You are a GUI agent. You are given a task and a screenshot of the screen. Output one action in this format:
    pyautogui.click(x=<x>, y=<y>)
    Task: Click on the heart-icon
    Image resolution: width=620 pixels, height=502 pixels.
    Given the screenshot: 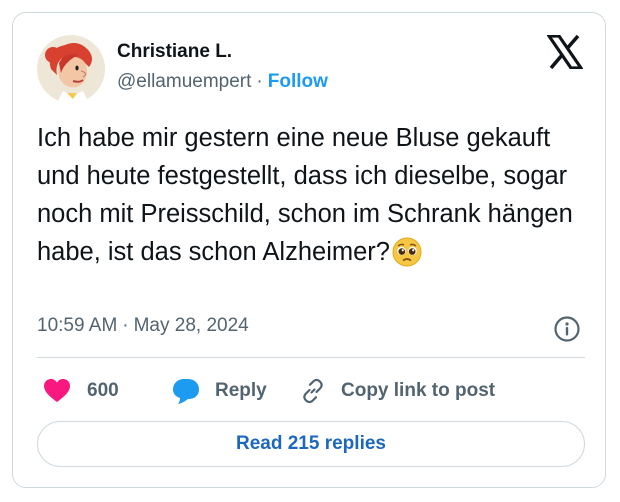 What is the action you would take?
    pyautogui.click(x=57, y=390)
    